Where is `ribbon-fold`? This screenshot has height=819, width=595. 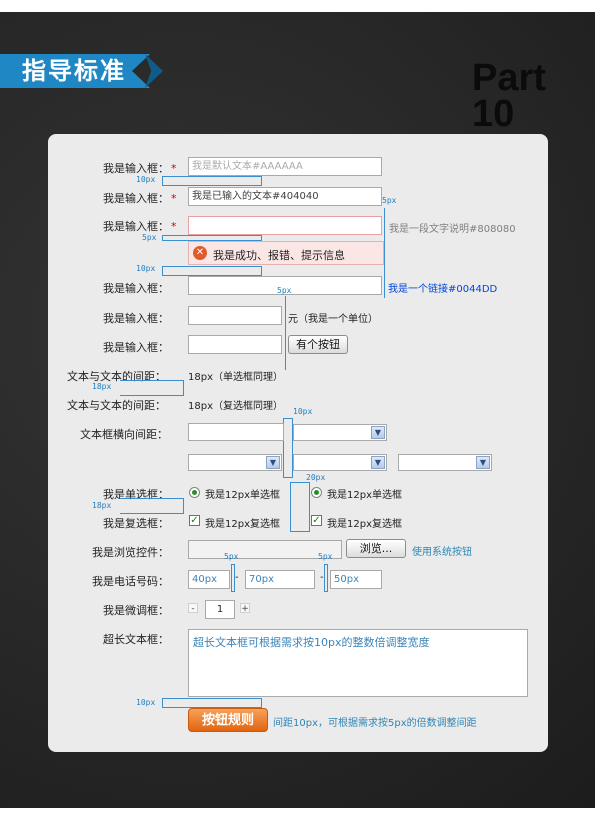
ribbon-fold is located at coordinates (154, 71).